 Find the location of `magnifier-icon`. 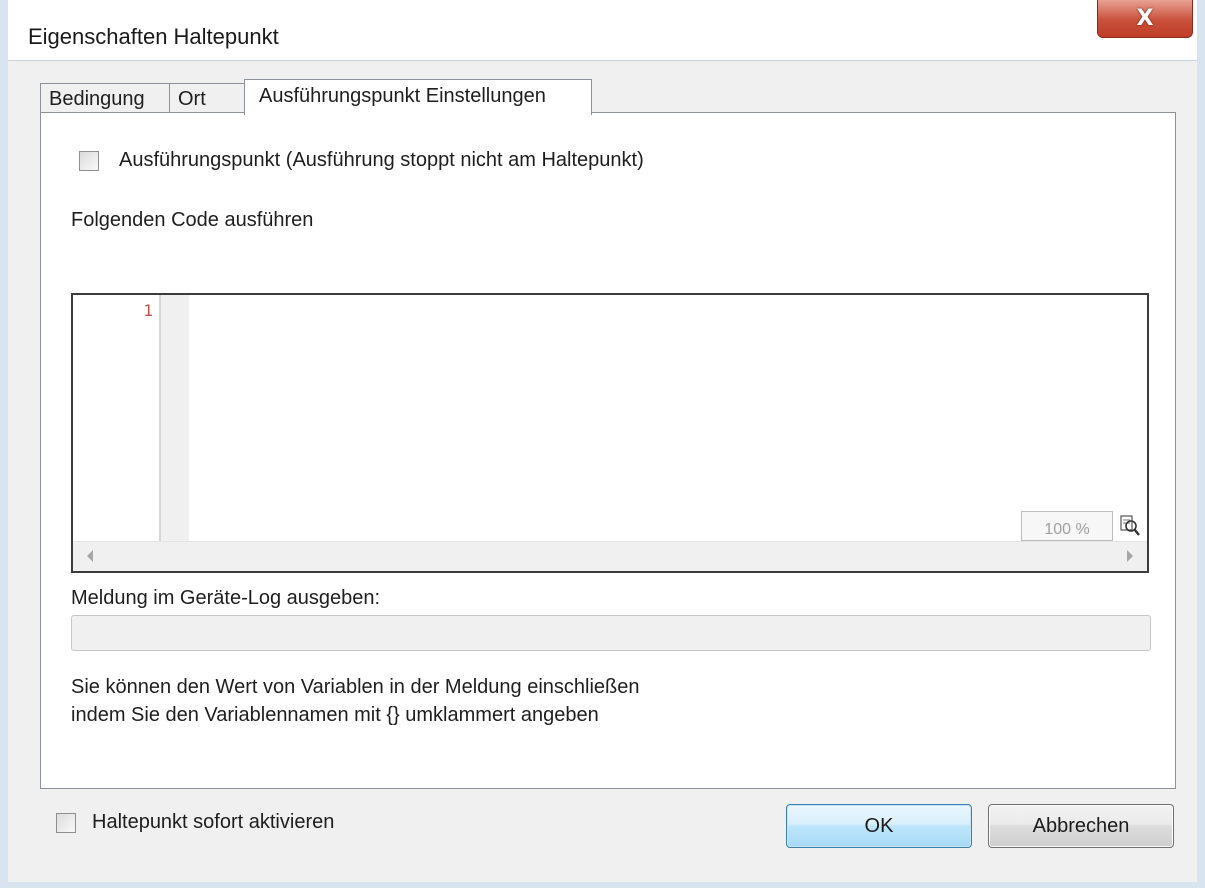

magnifier-icon is located at coordinates (1130, 526).